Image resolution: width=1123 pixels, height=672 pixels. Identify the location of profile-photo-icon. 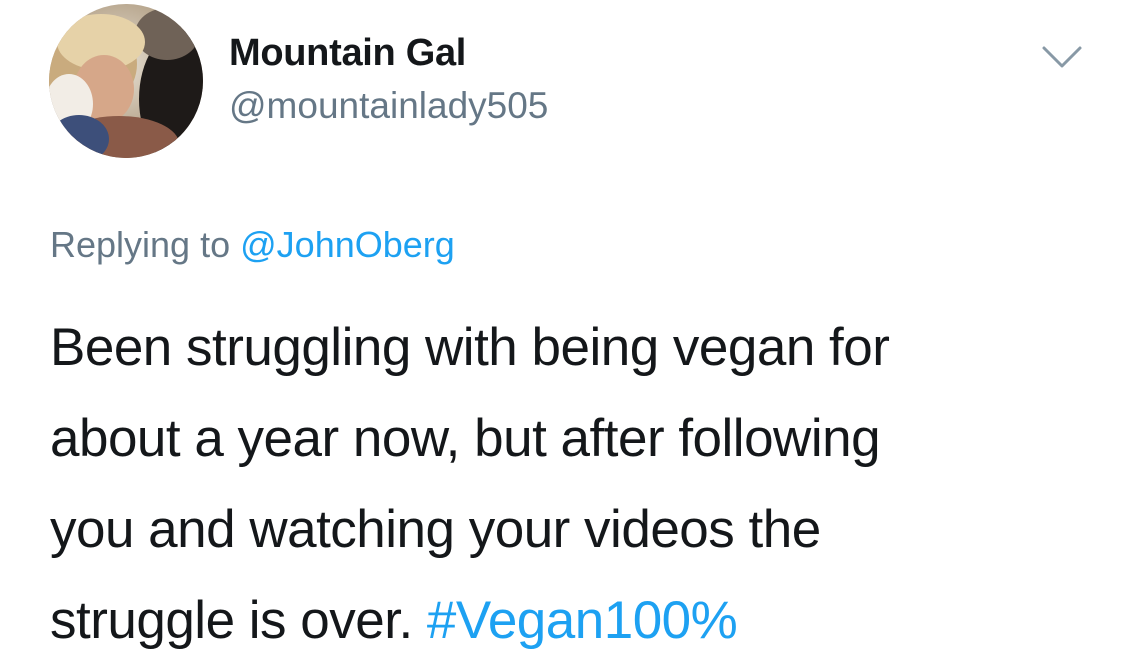
(126, 81).